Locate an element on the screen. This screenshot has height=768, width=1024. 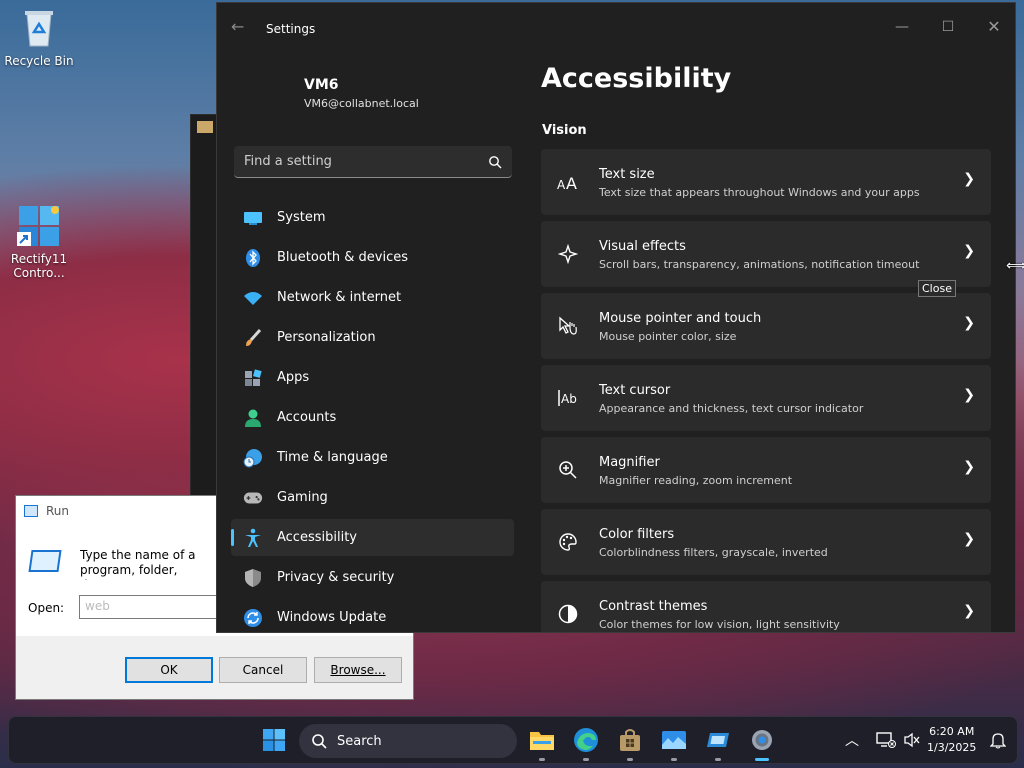
nav-label: Gaming is located at coordinates (302, 497).